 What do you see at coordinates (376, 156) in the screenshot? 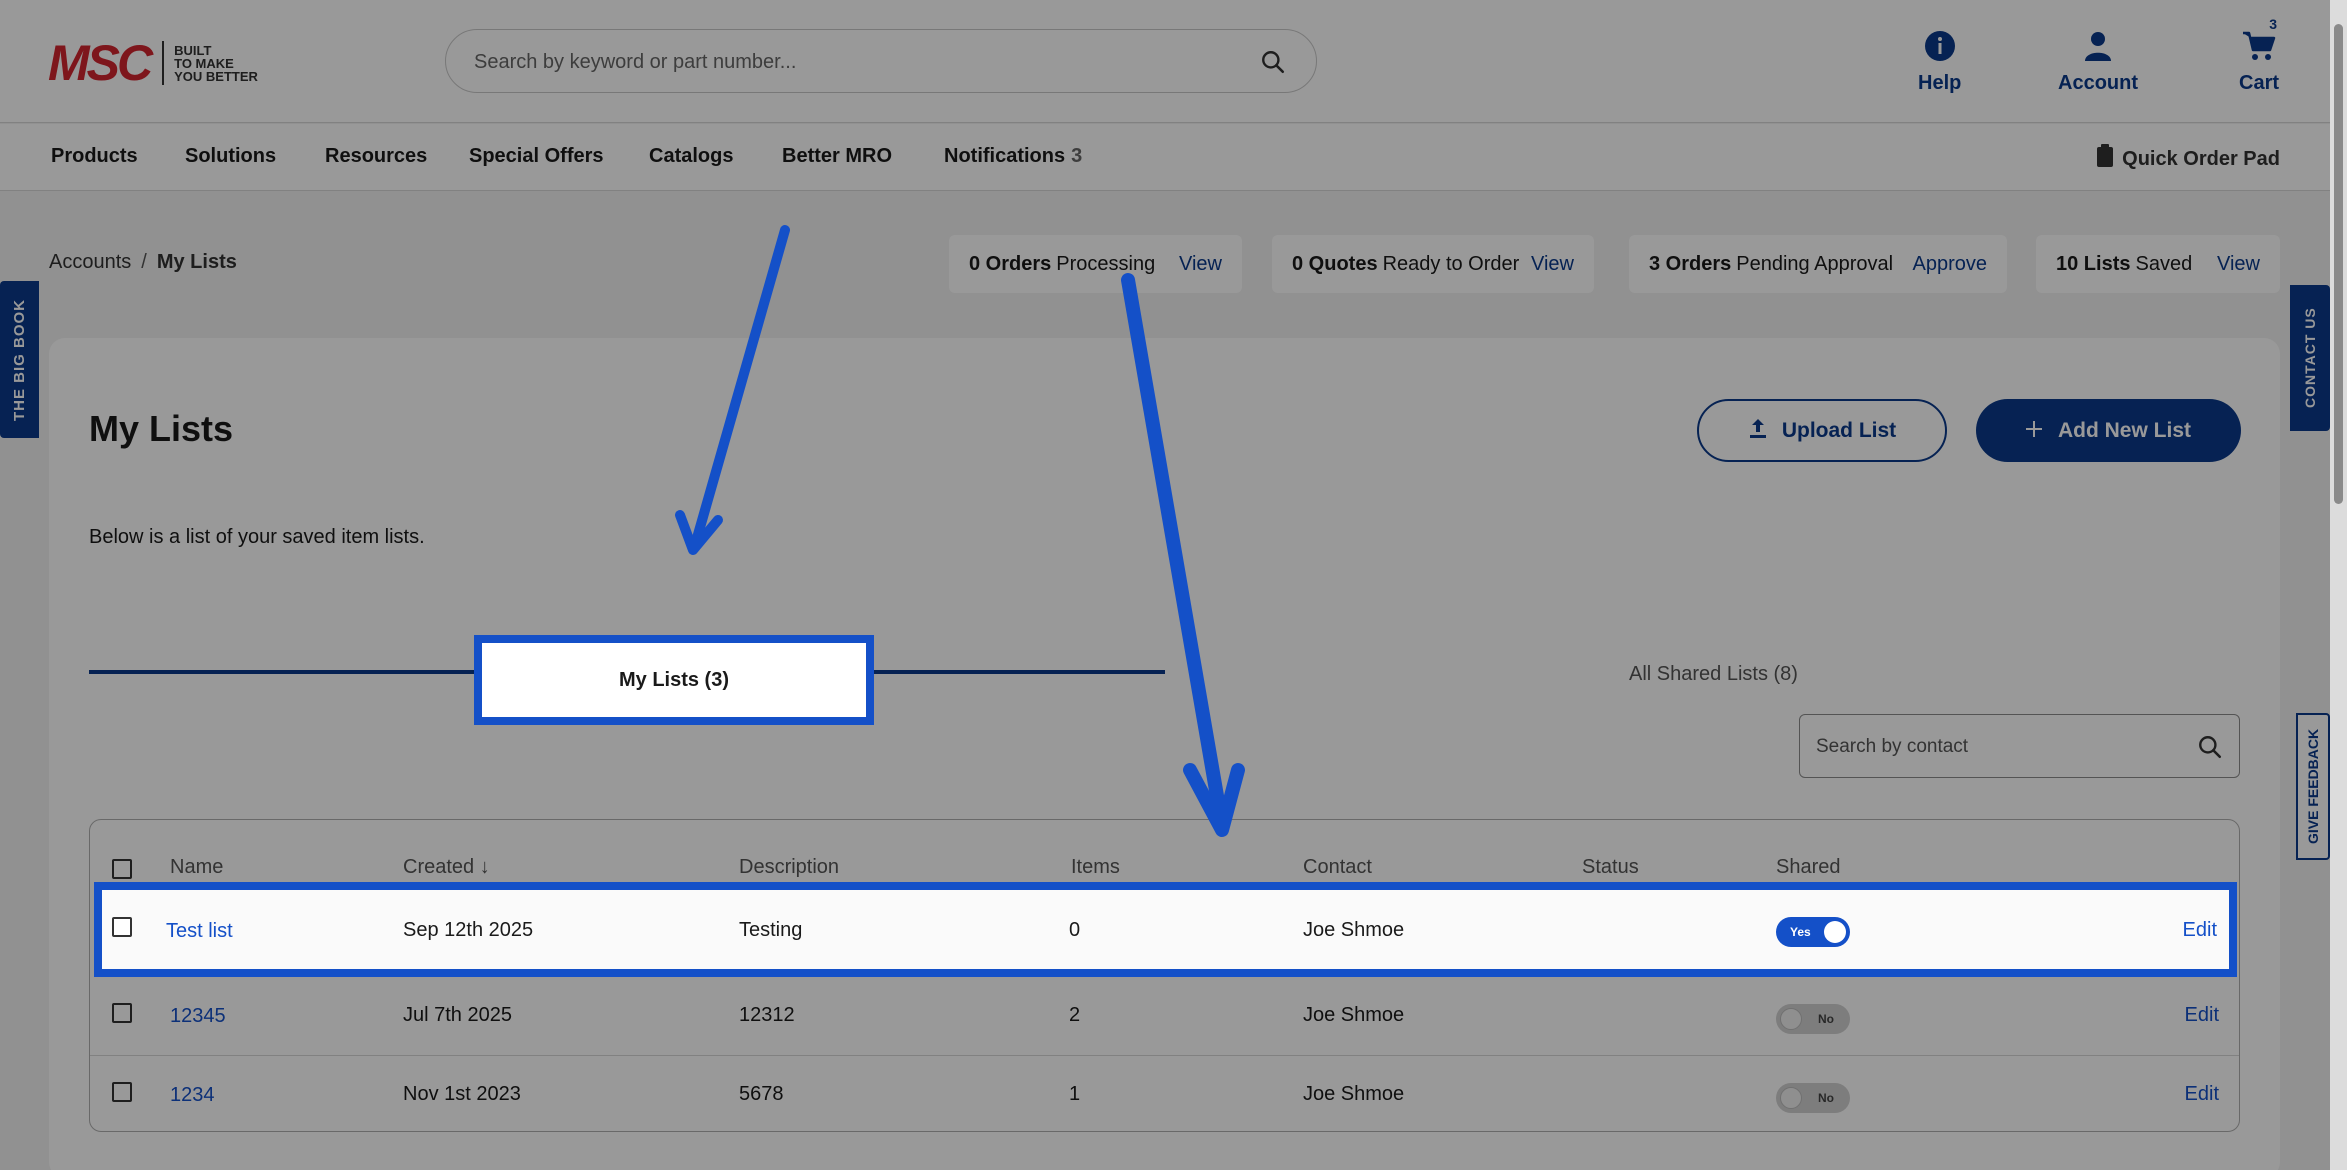
I see `nav-resources: Resources` at bounding box center [376, 156].